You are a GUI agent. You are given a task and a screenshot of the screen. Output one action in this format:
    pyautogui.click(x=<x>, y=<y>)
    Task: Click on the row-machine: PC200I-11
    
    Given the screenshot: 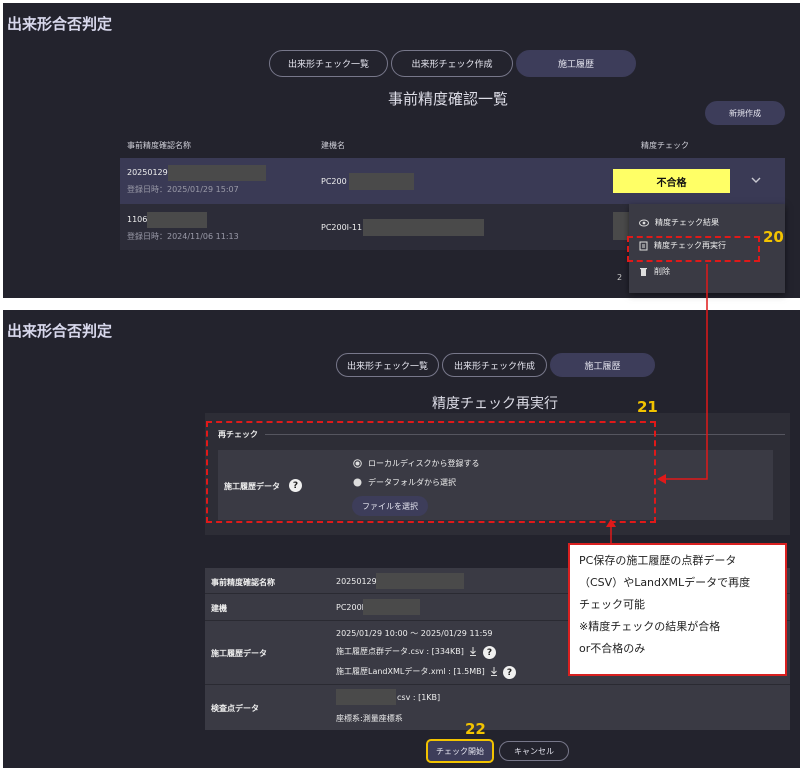 What is the action you would take?
    pyautogui.click(x=342, y=227)
    